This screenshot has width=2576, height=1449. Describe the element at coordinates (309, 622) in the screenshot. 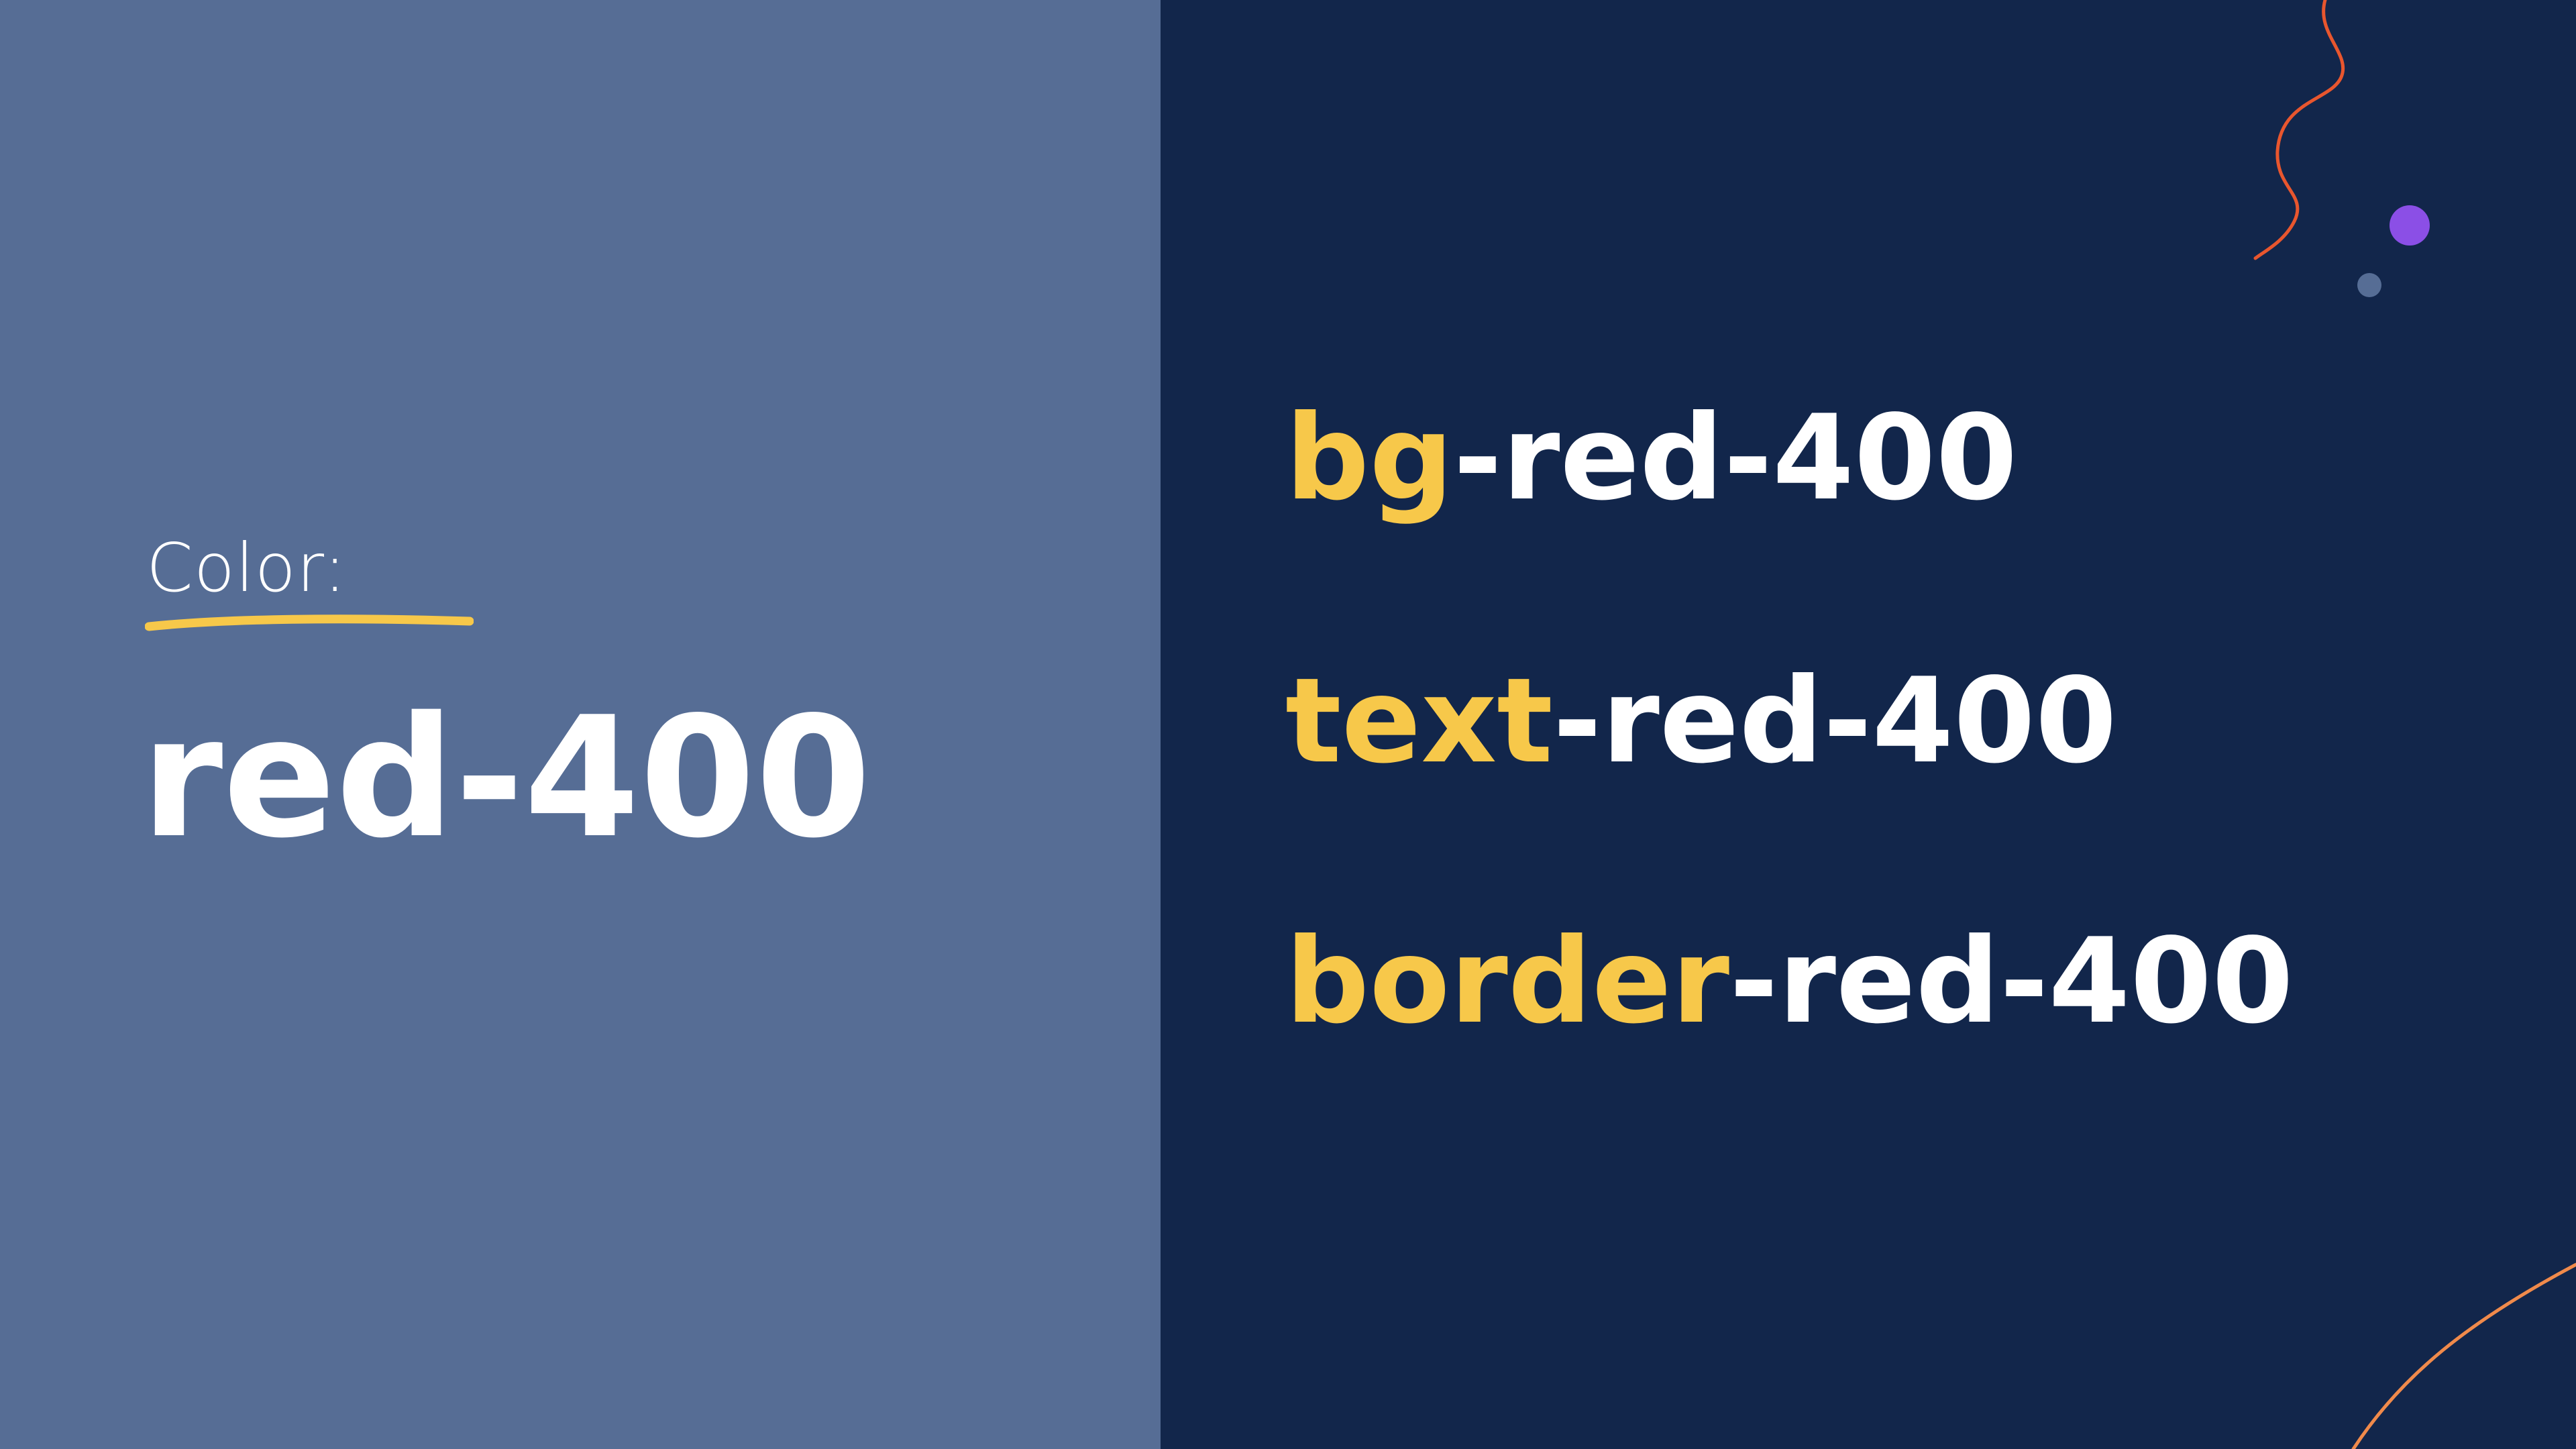

I see `yellow-underline` at that location.